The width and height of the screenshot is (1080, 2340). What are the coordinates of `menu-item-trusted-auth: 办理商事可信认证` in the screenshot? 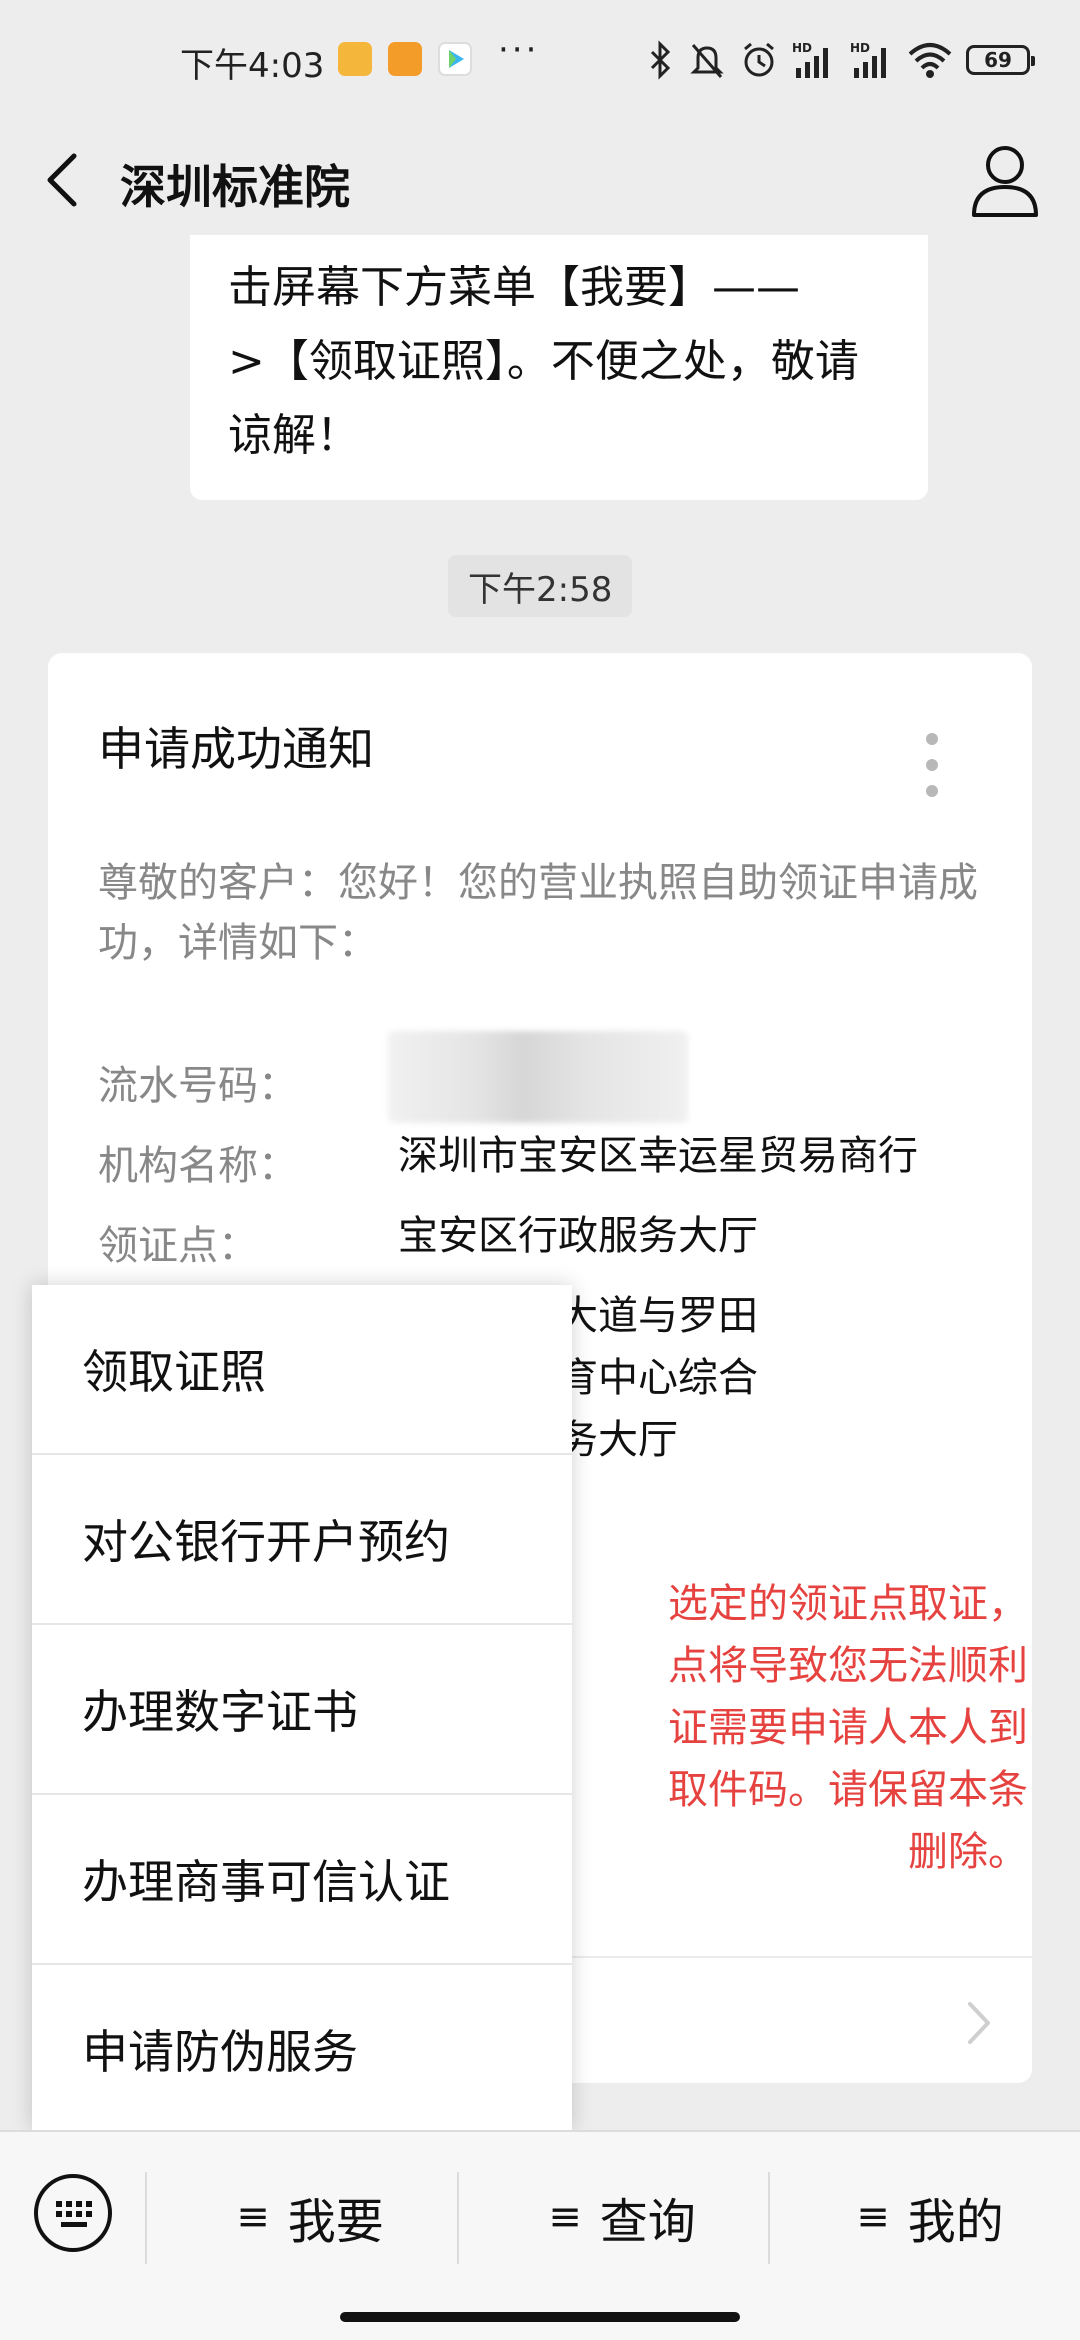 It's located at (302, 1879).